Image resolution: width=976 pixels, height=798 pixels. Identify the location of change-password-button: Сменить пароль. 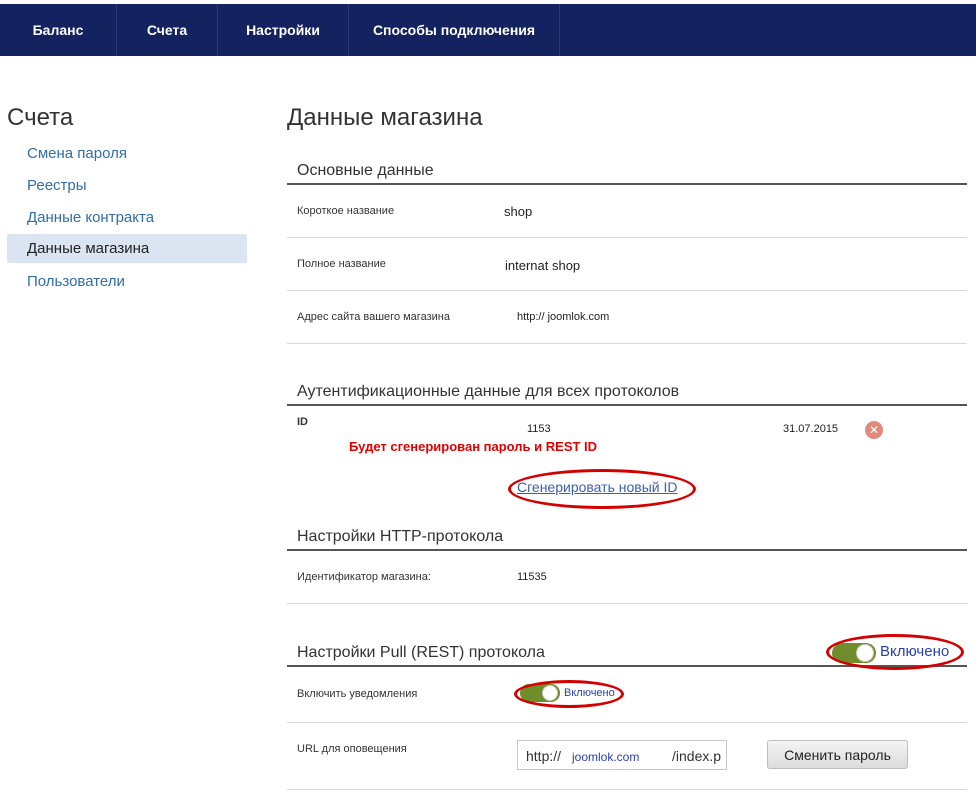
(837, 754).